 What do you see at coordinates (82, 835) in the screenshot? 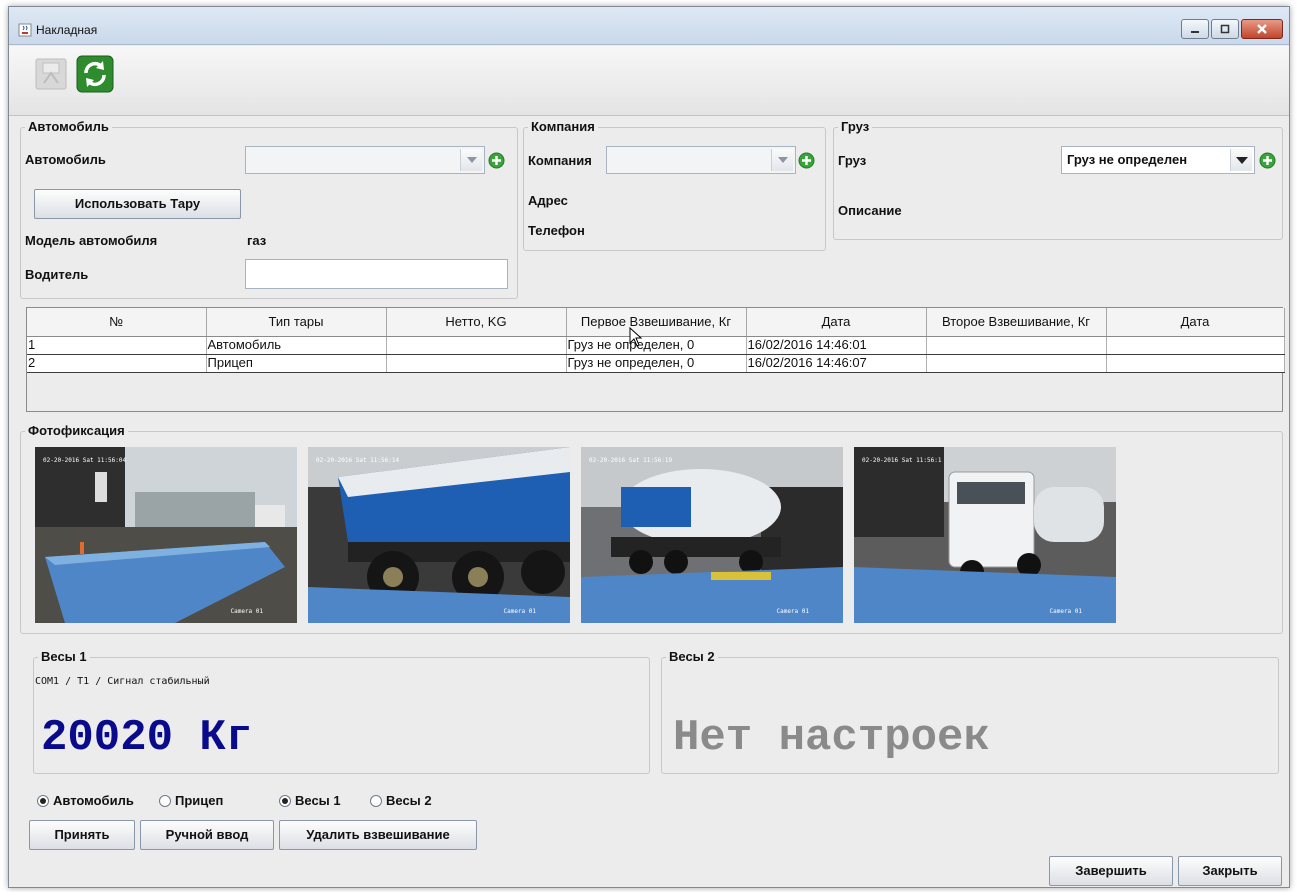
I see `accept-button: Принять` at bounding box center [82, 835].